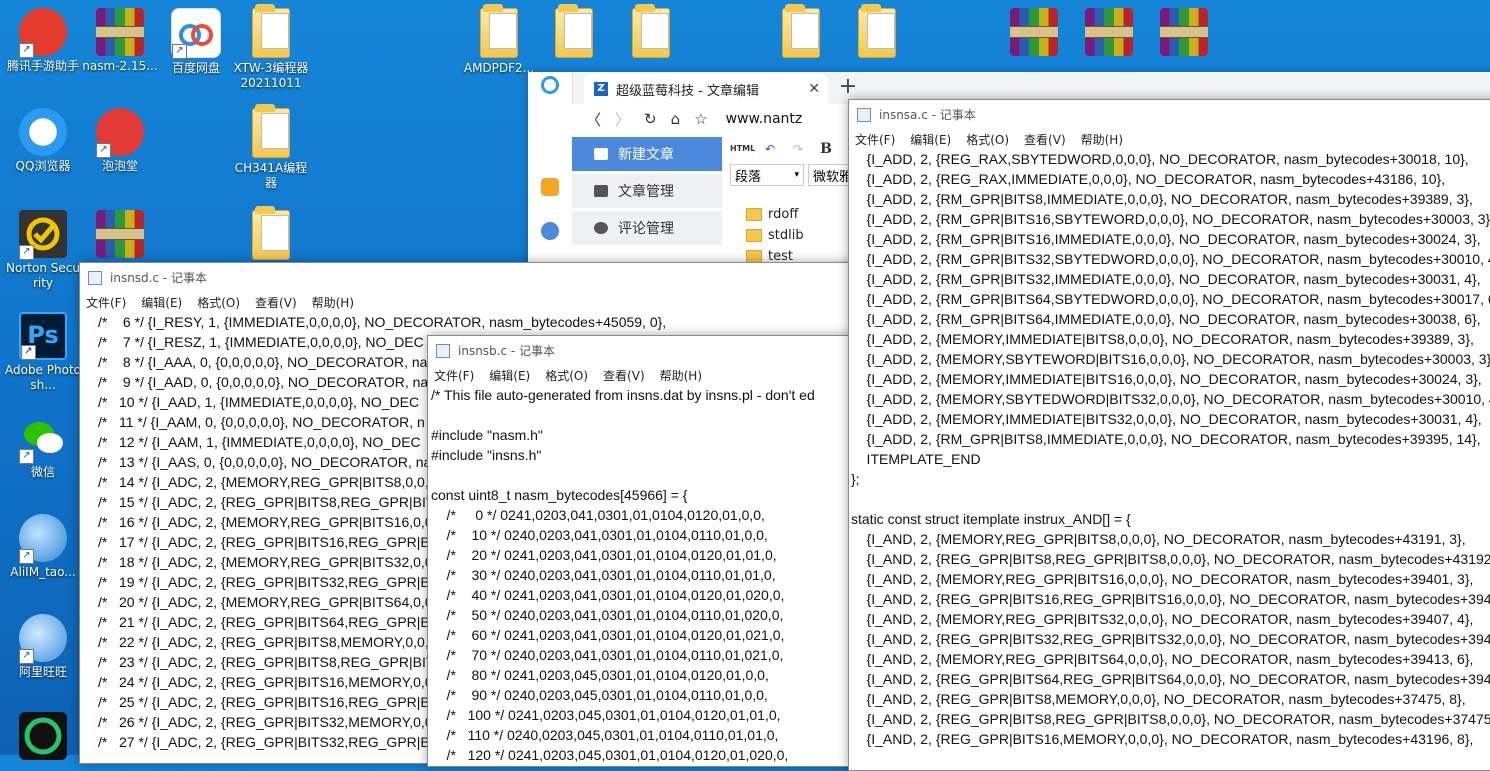 This screenshot has width=1490, height=771. I want to click on aliwangwang-icon: ↗, so click(43, 639).